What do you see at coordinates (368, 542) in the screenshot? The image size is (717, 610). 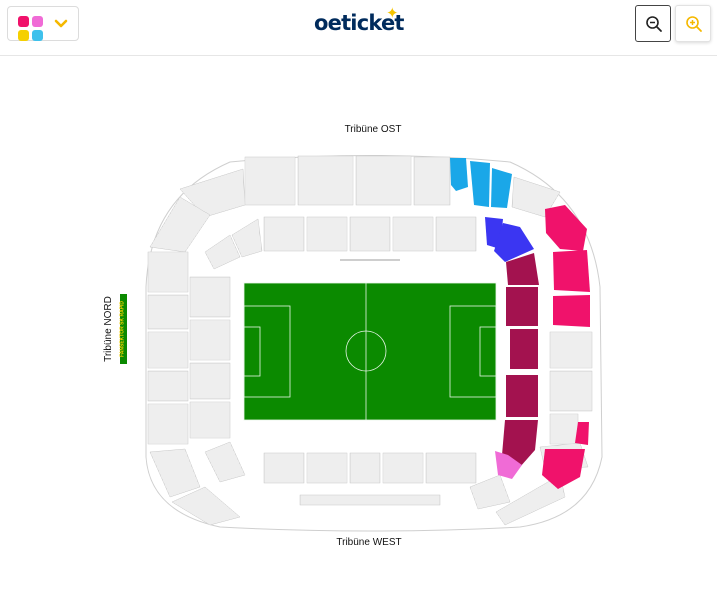 I see `tribune-west-label: Tribüne WEST` at bounding box center [368, 542].